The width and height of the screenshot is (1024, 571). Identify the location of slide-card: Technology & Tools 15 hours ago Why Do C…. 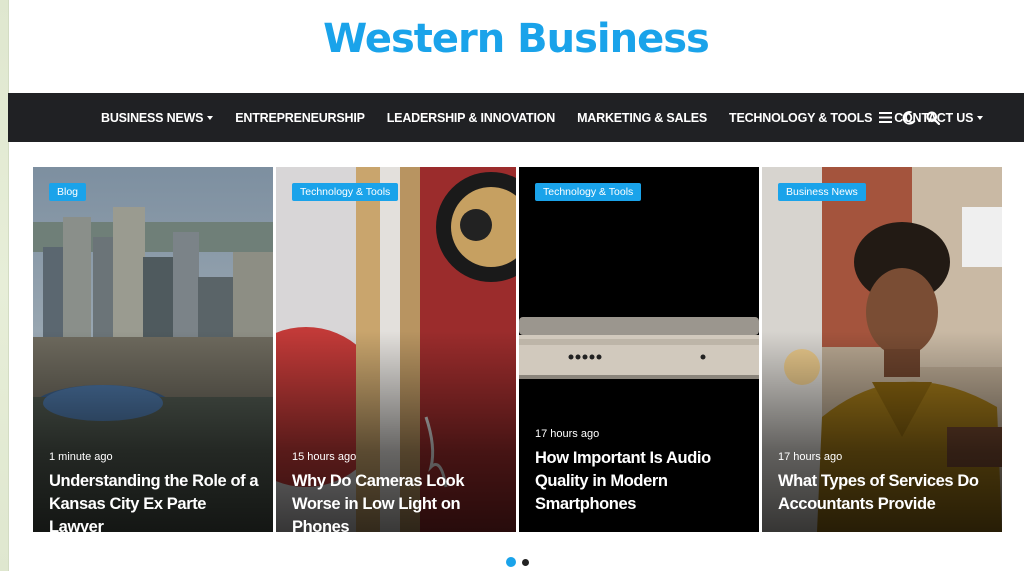
(396, 349).